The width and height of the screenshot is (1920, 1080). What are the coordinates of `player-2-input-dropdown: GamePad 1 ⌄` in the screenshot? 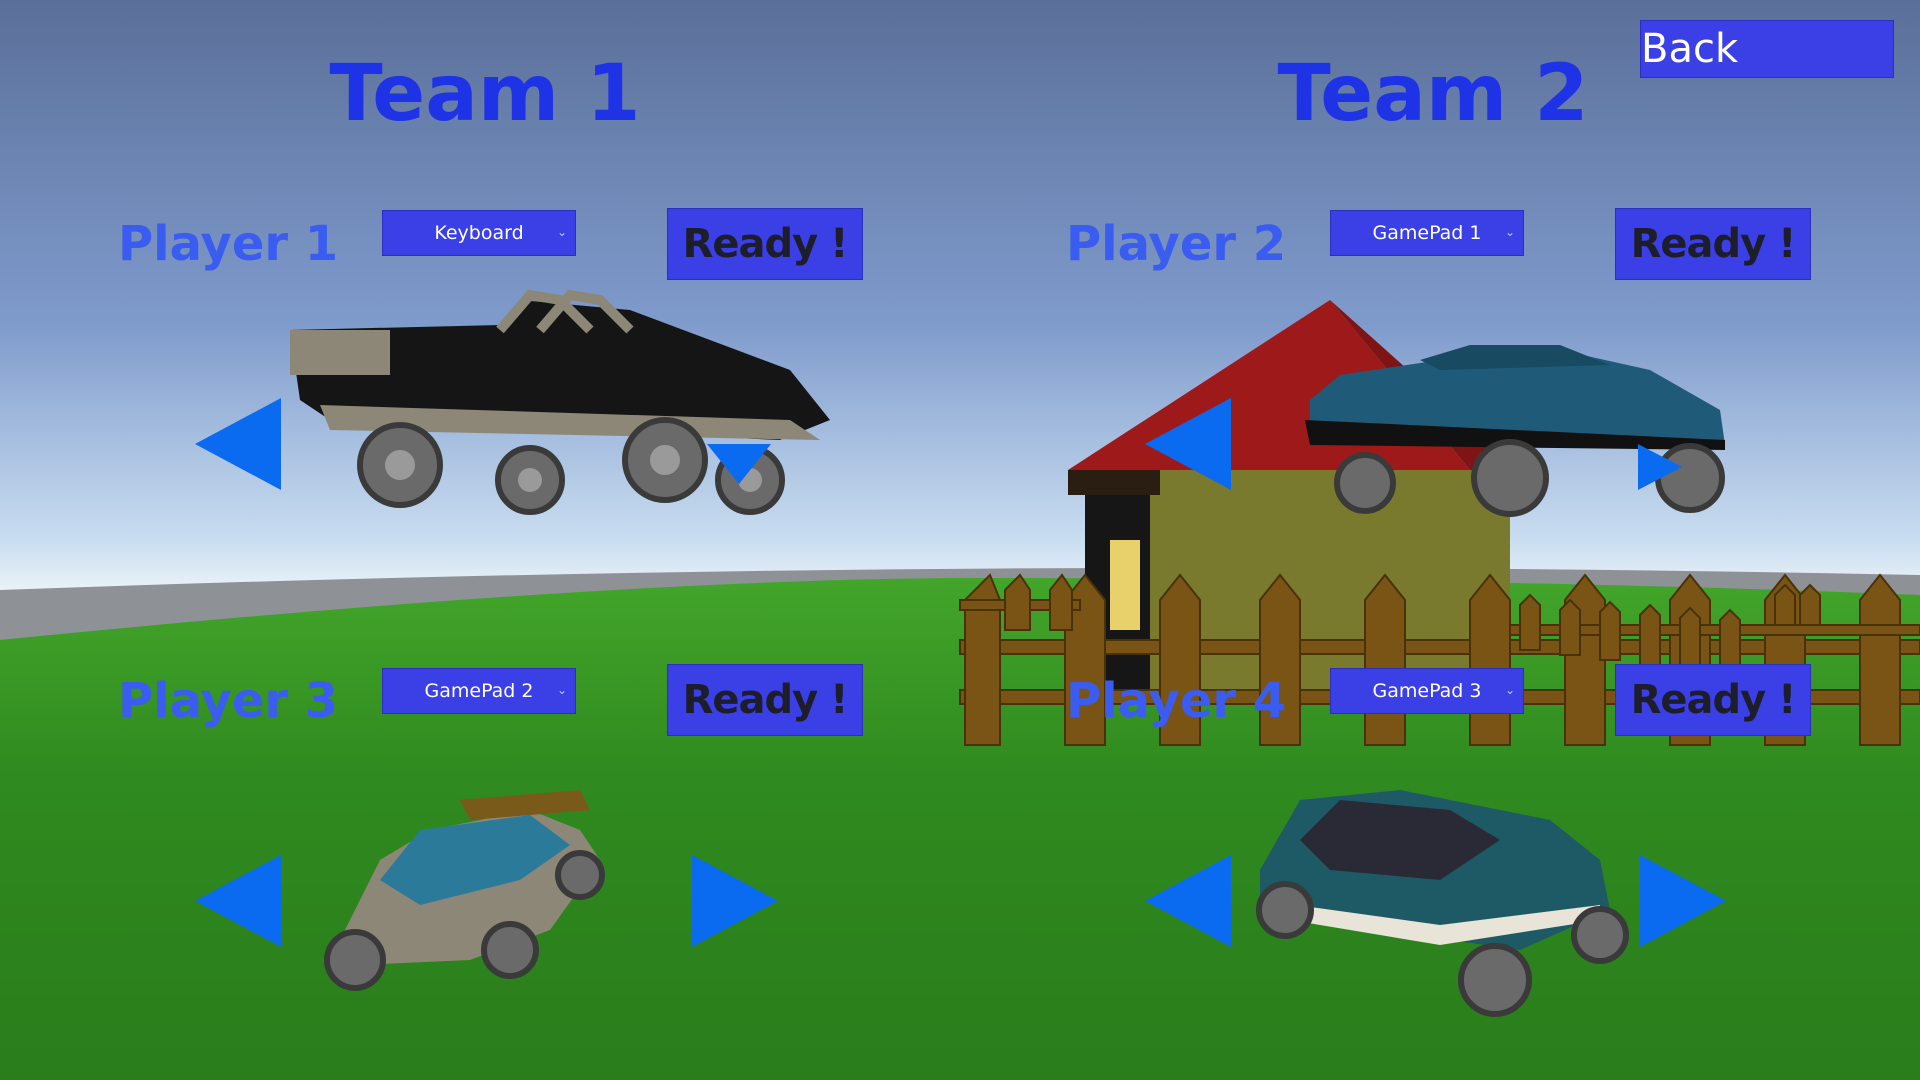 It's located at (1427, 233).